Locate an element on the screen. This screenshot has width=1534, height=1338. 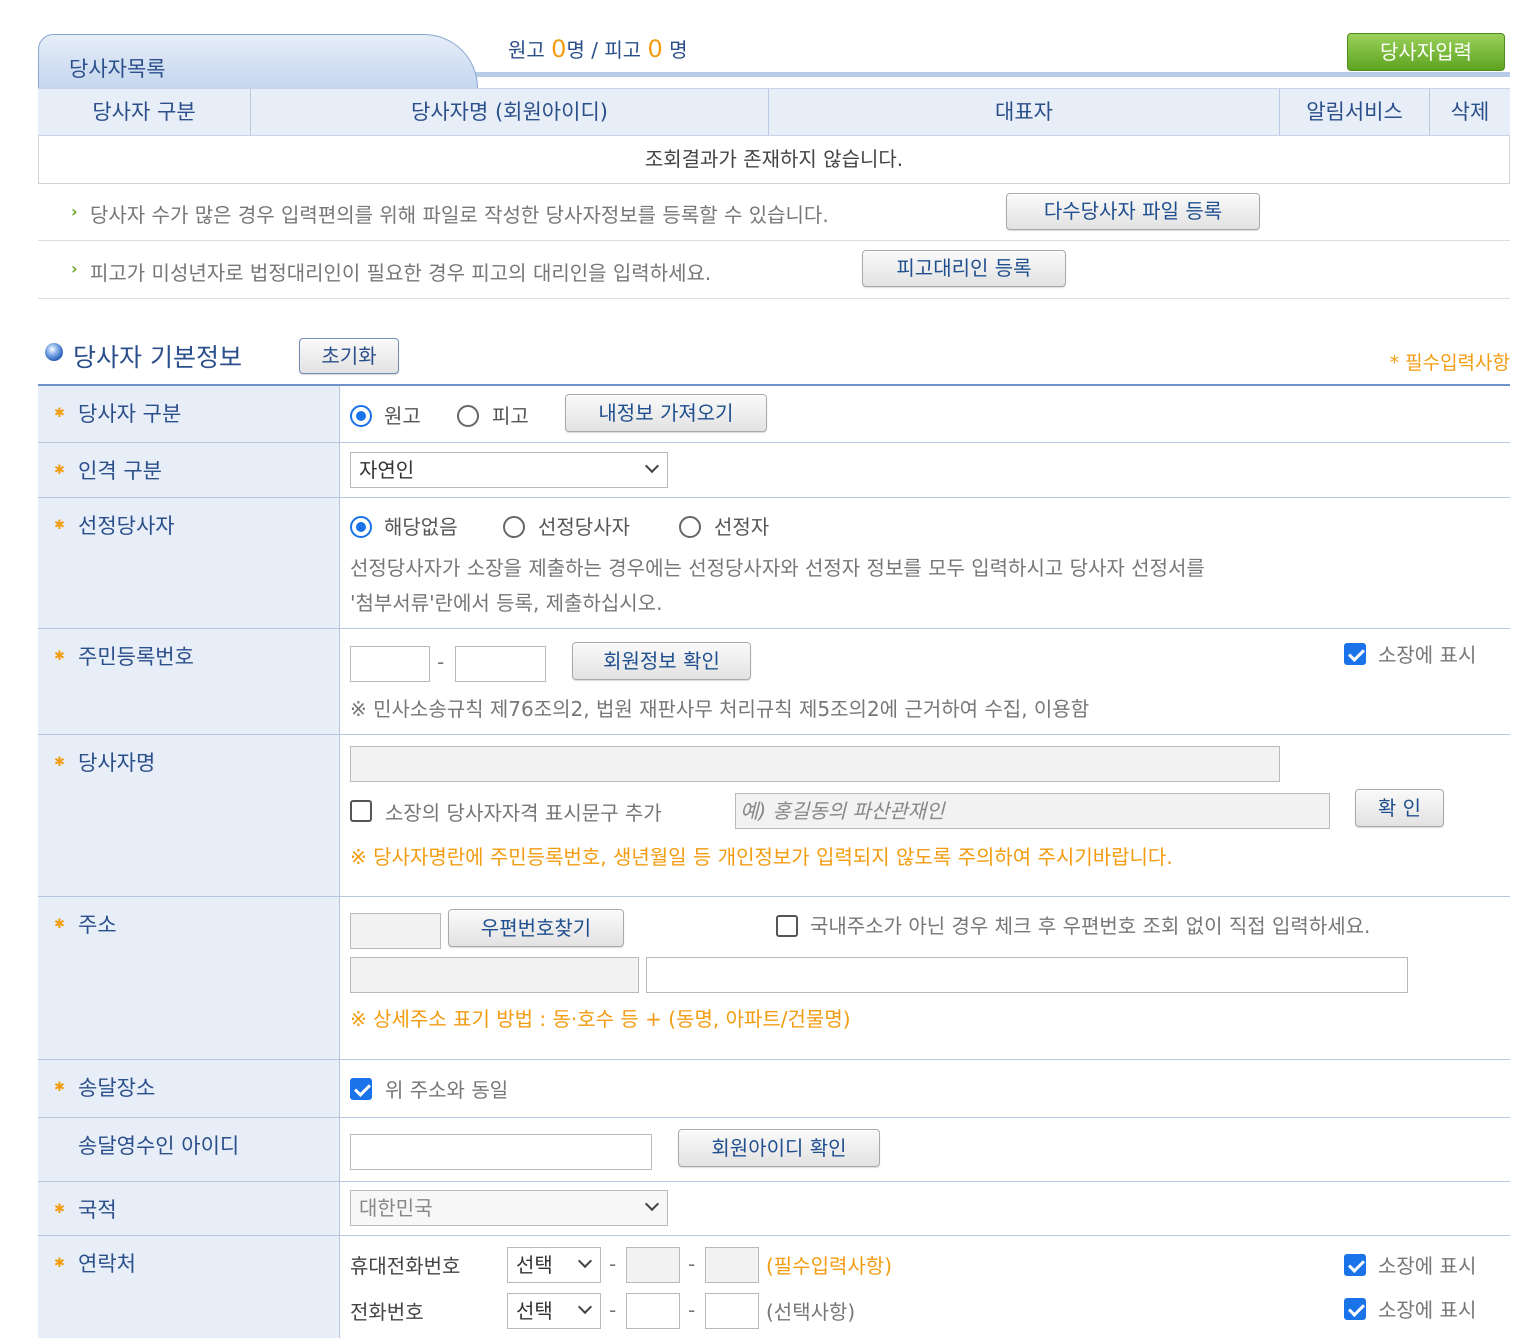
section-title: 당사자 기본정보 is located at coordinates (157, 357).